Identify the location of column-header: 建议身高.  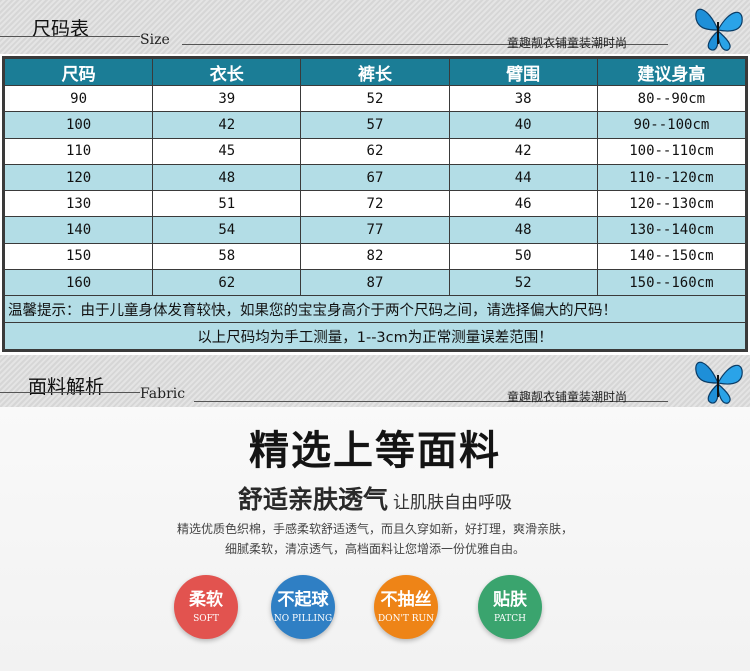
(671, 72).